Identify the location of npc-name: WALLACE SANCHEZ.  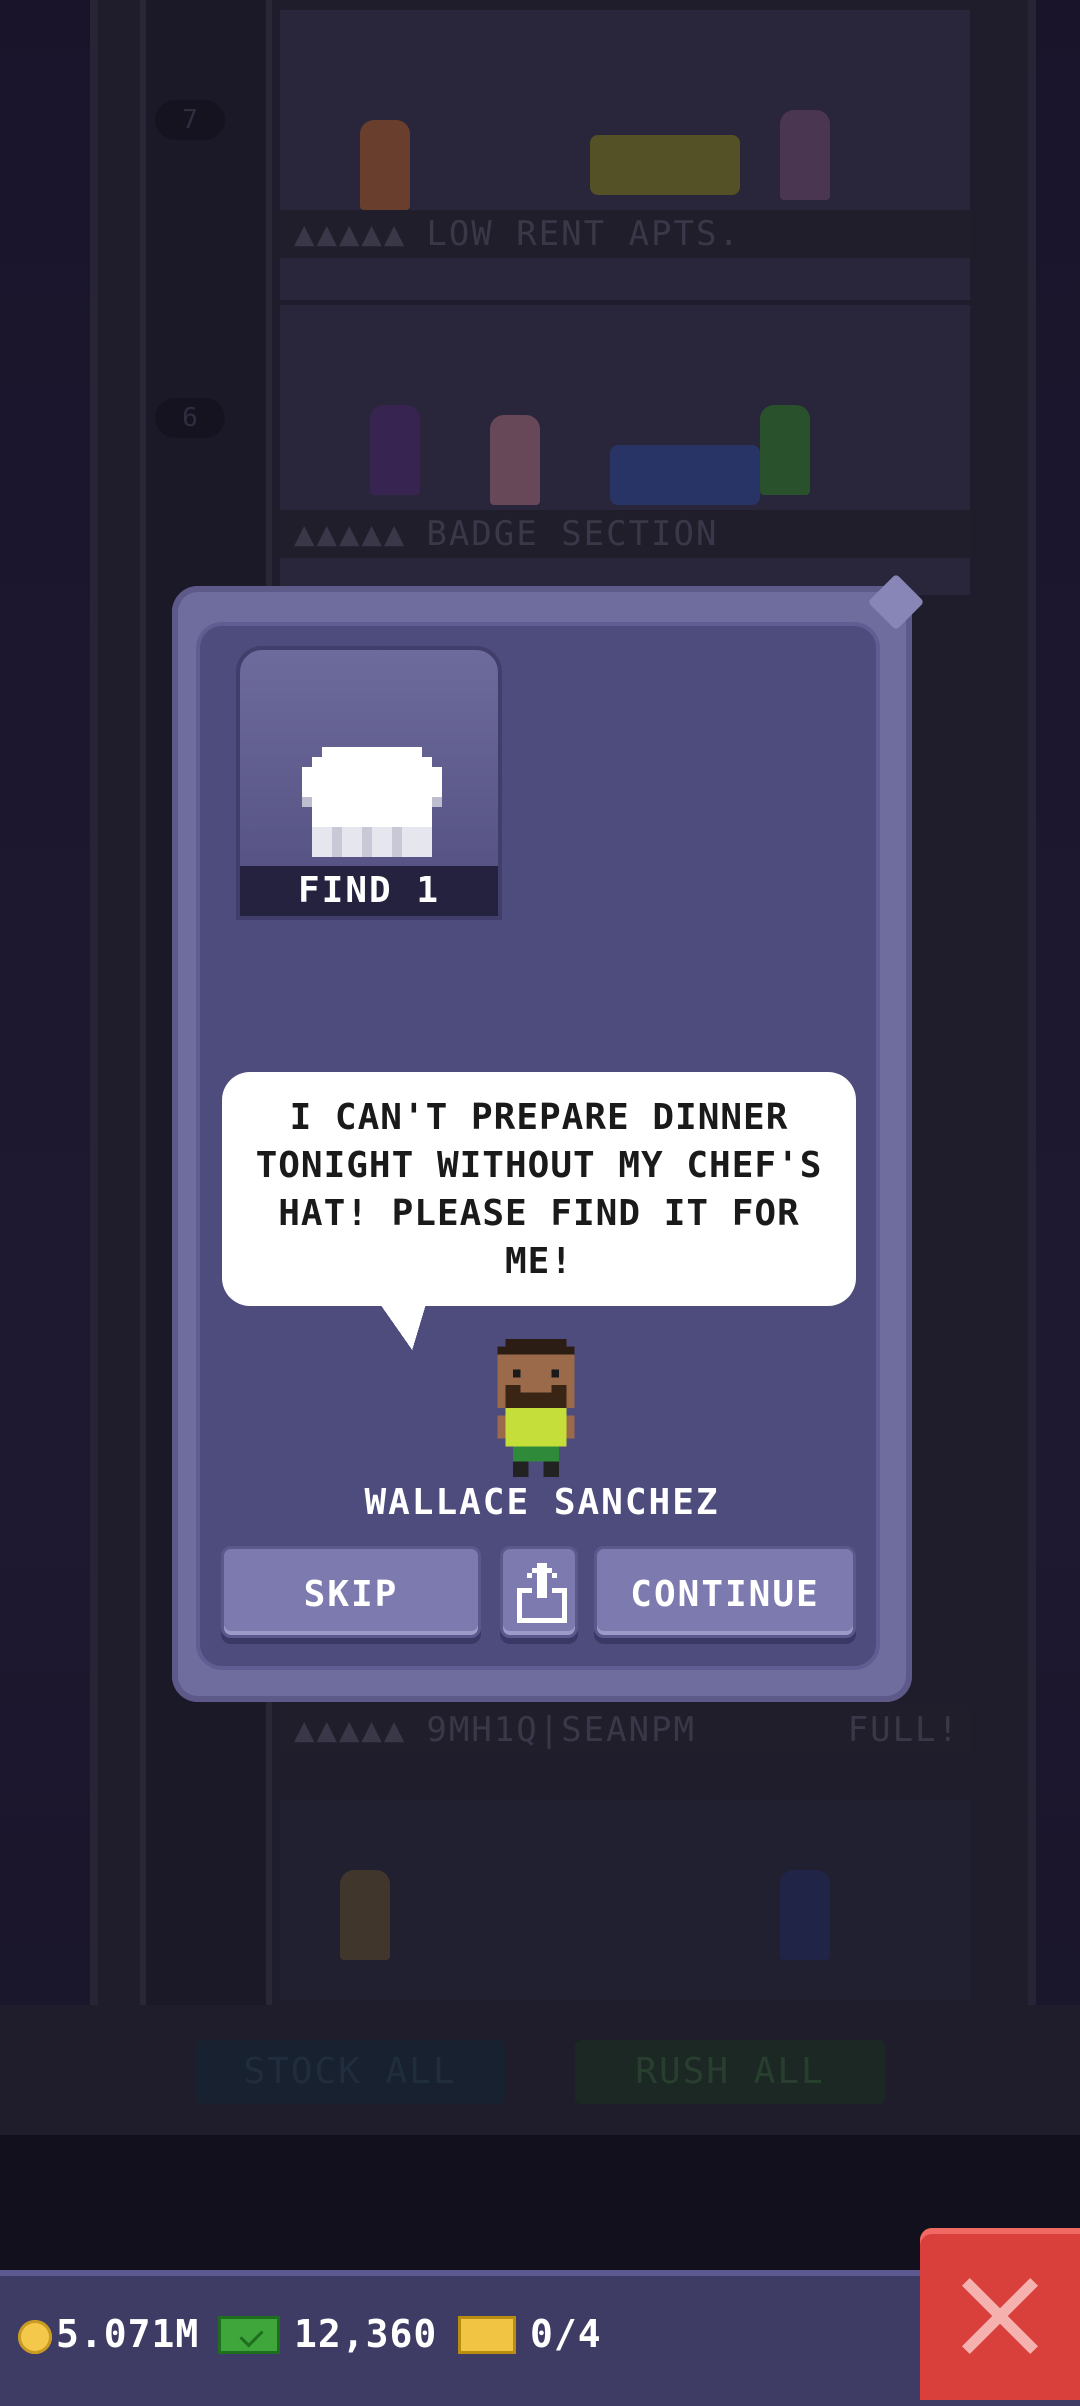
(542, 1502).